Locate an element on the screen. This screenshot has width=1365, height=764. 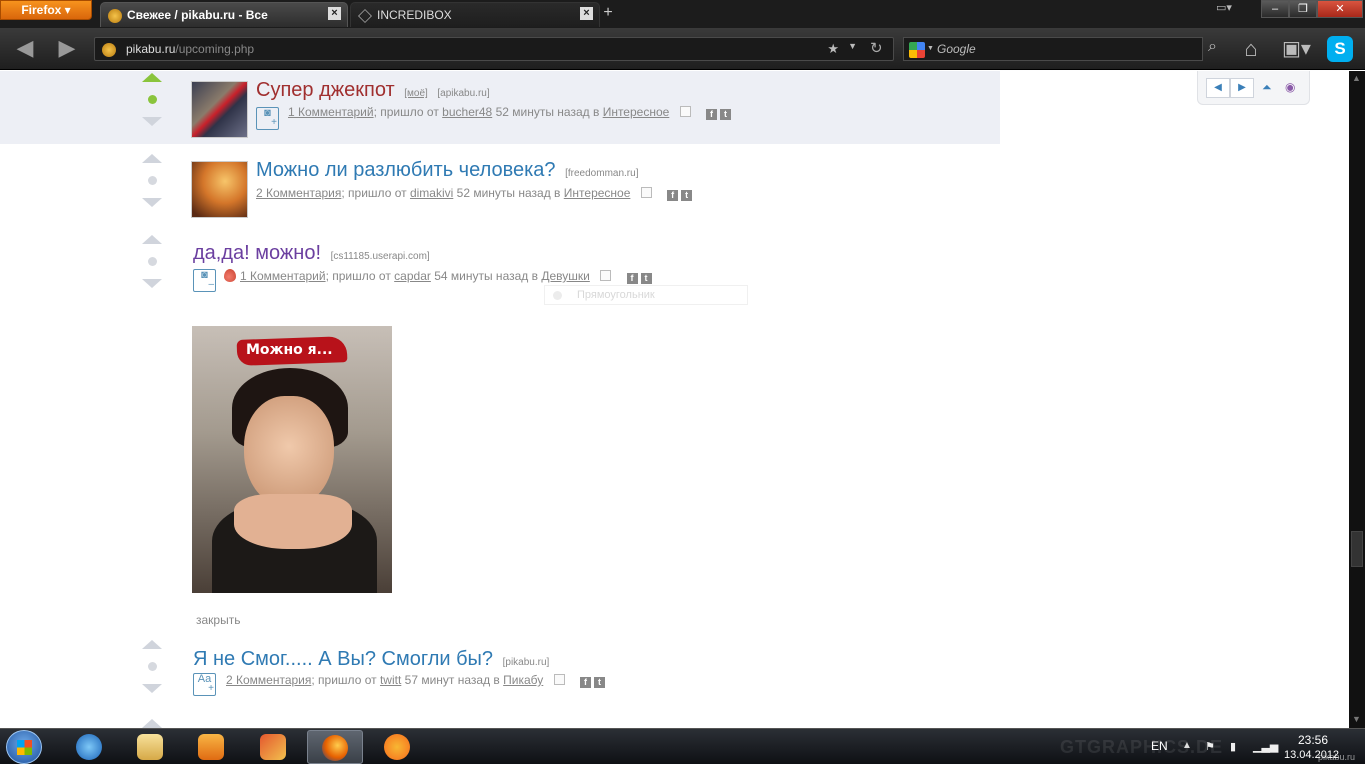
address-bar: pikabu.ru/upcoming.php ★ ▼ is located at coordinates (494, 49).